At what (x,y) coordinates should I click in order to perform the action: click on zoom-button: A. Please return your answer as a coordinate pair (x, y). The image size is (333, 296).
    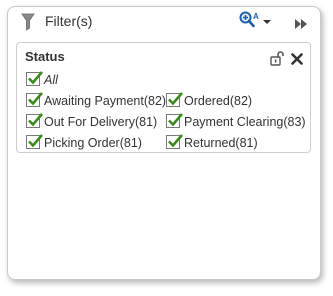
    Looking at the image, I should click on (257, 22).